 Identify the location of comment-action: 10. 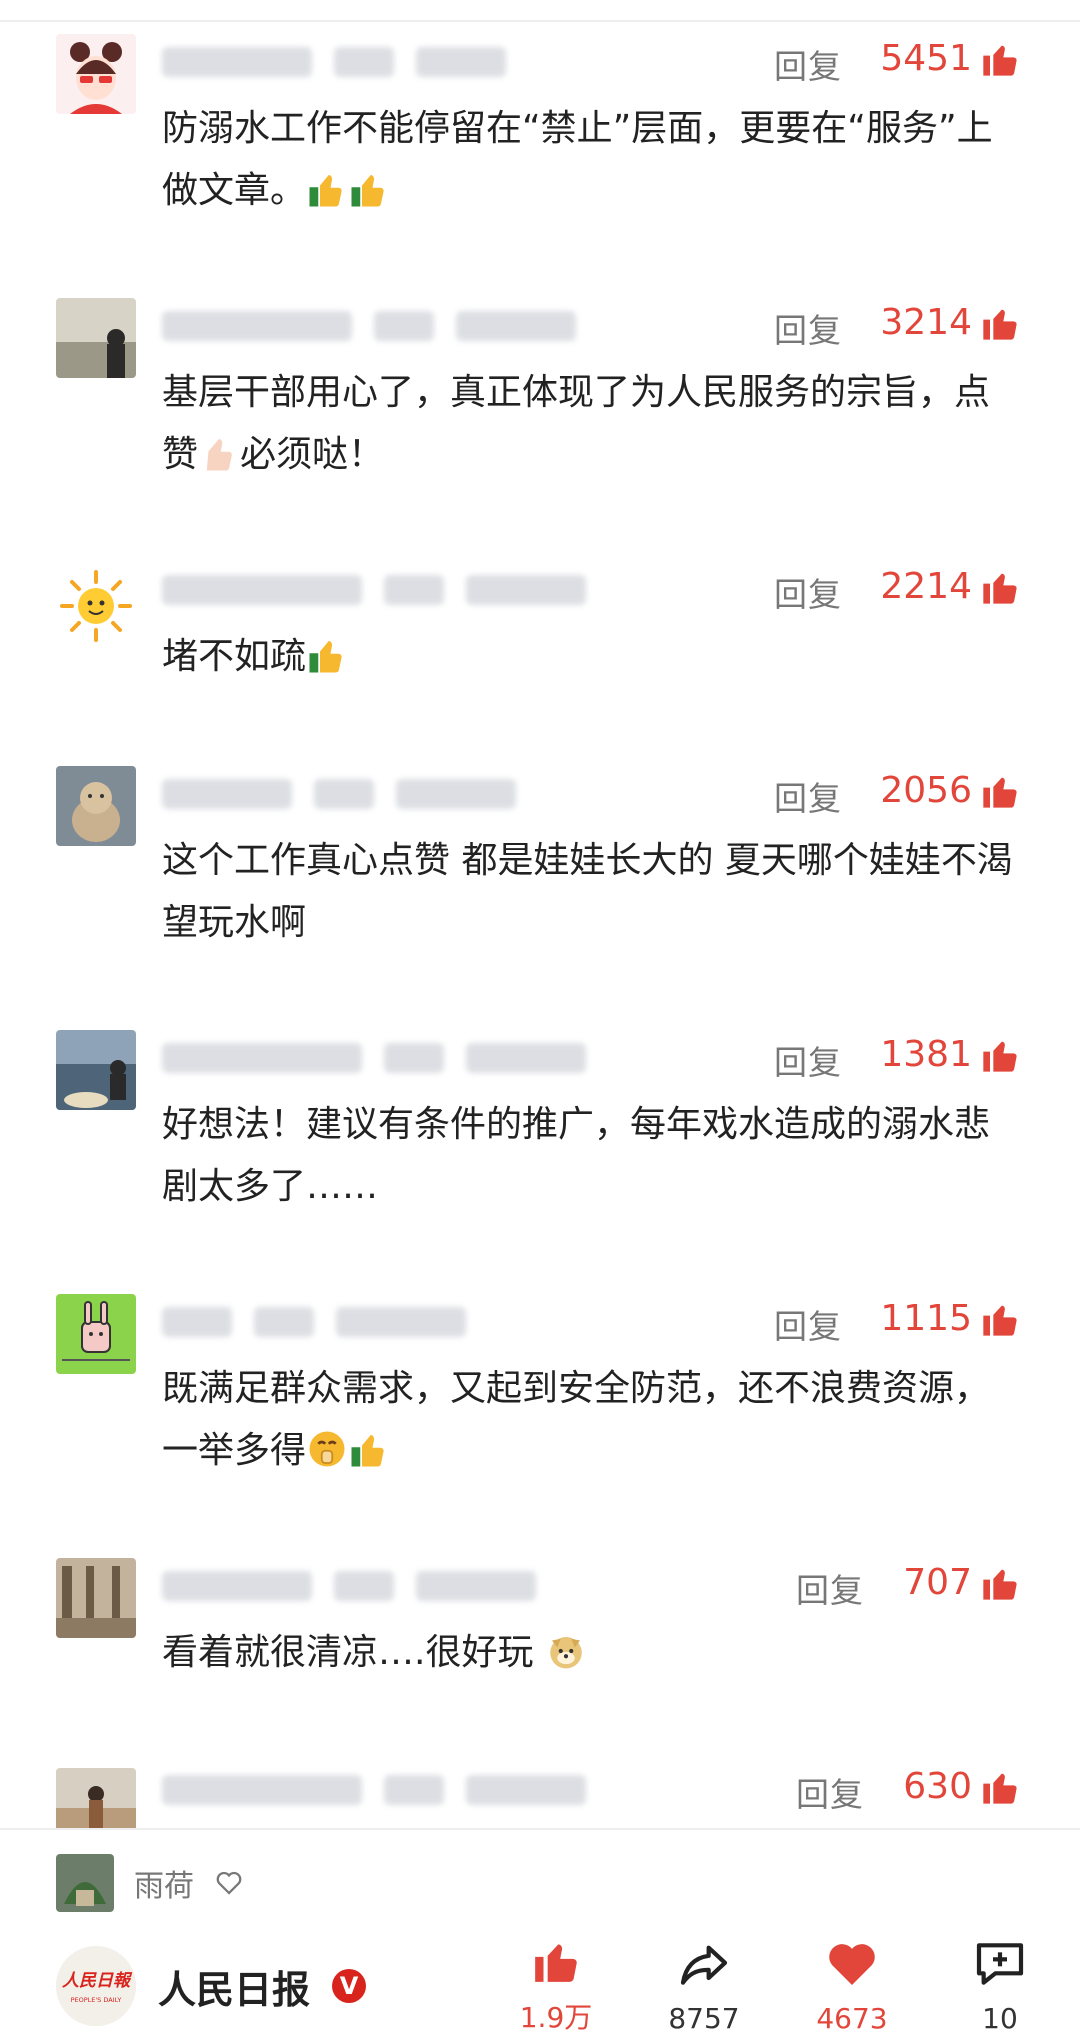
(1000, 1985).